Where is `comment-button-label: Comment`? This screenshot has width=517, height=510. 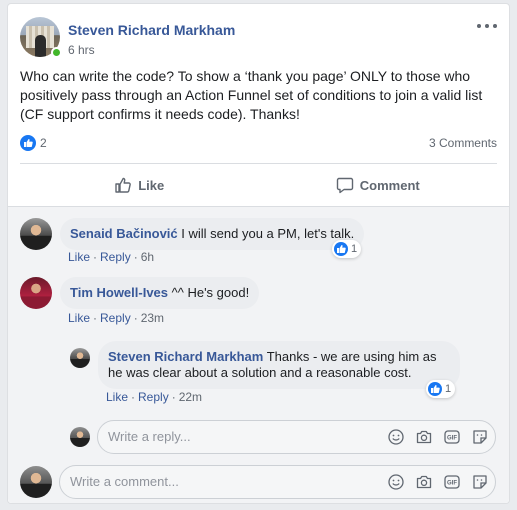
comment-button-label: Comment is located at coordinates (389, 185).